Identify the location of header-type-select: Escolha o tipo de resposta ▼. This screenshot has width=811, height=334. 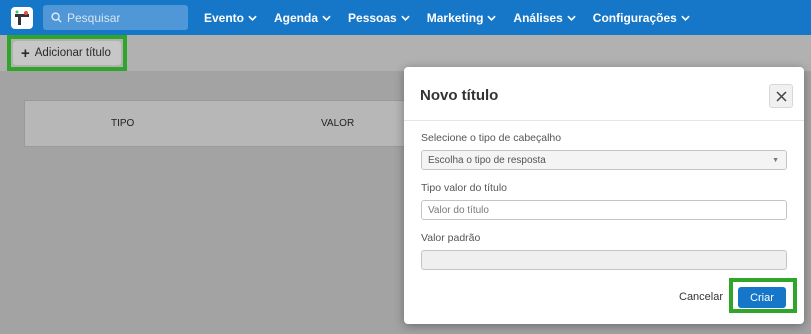
(604, 160).